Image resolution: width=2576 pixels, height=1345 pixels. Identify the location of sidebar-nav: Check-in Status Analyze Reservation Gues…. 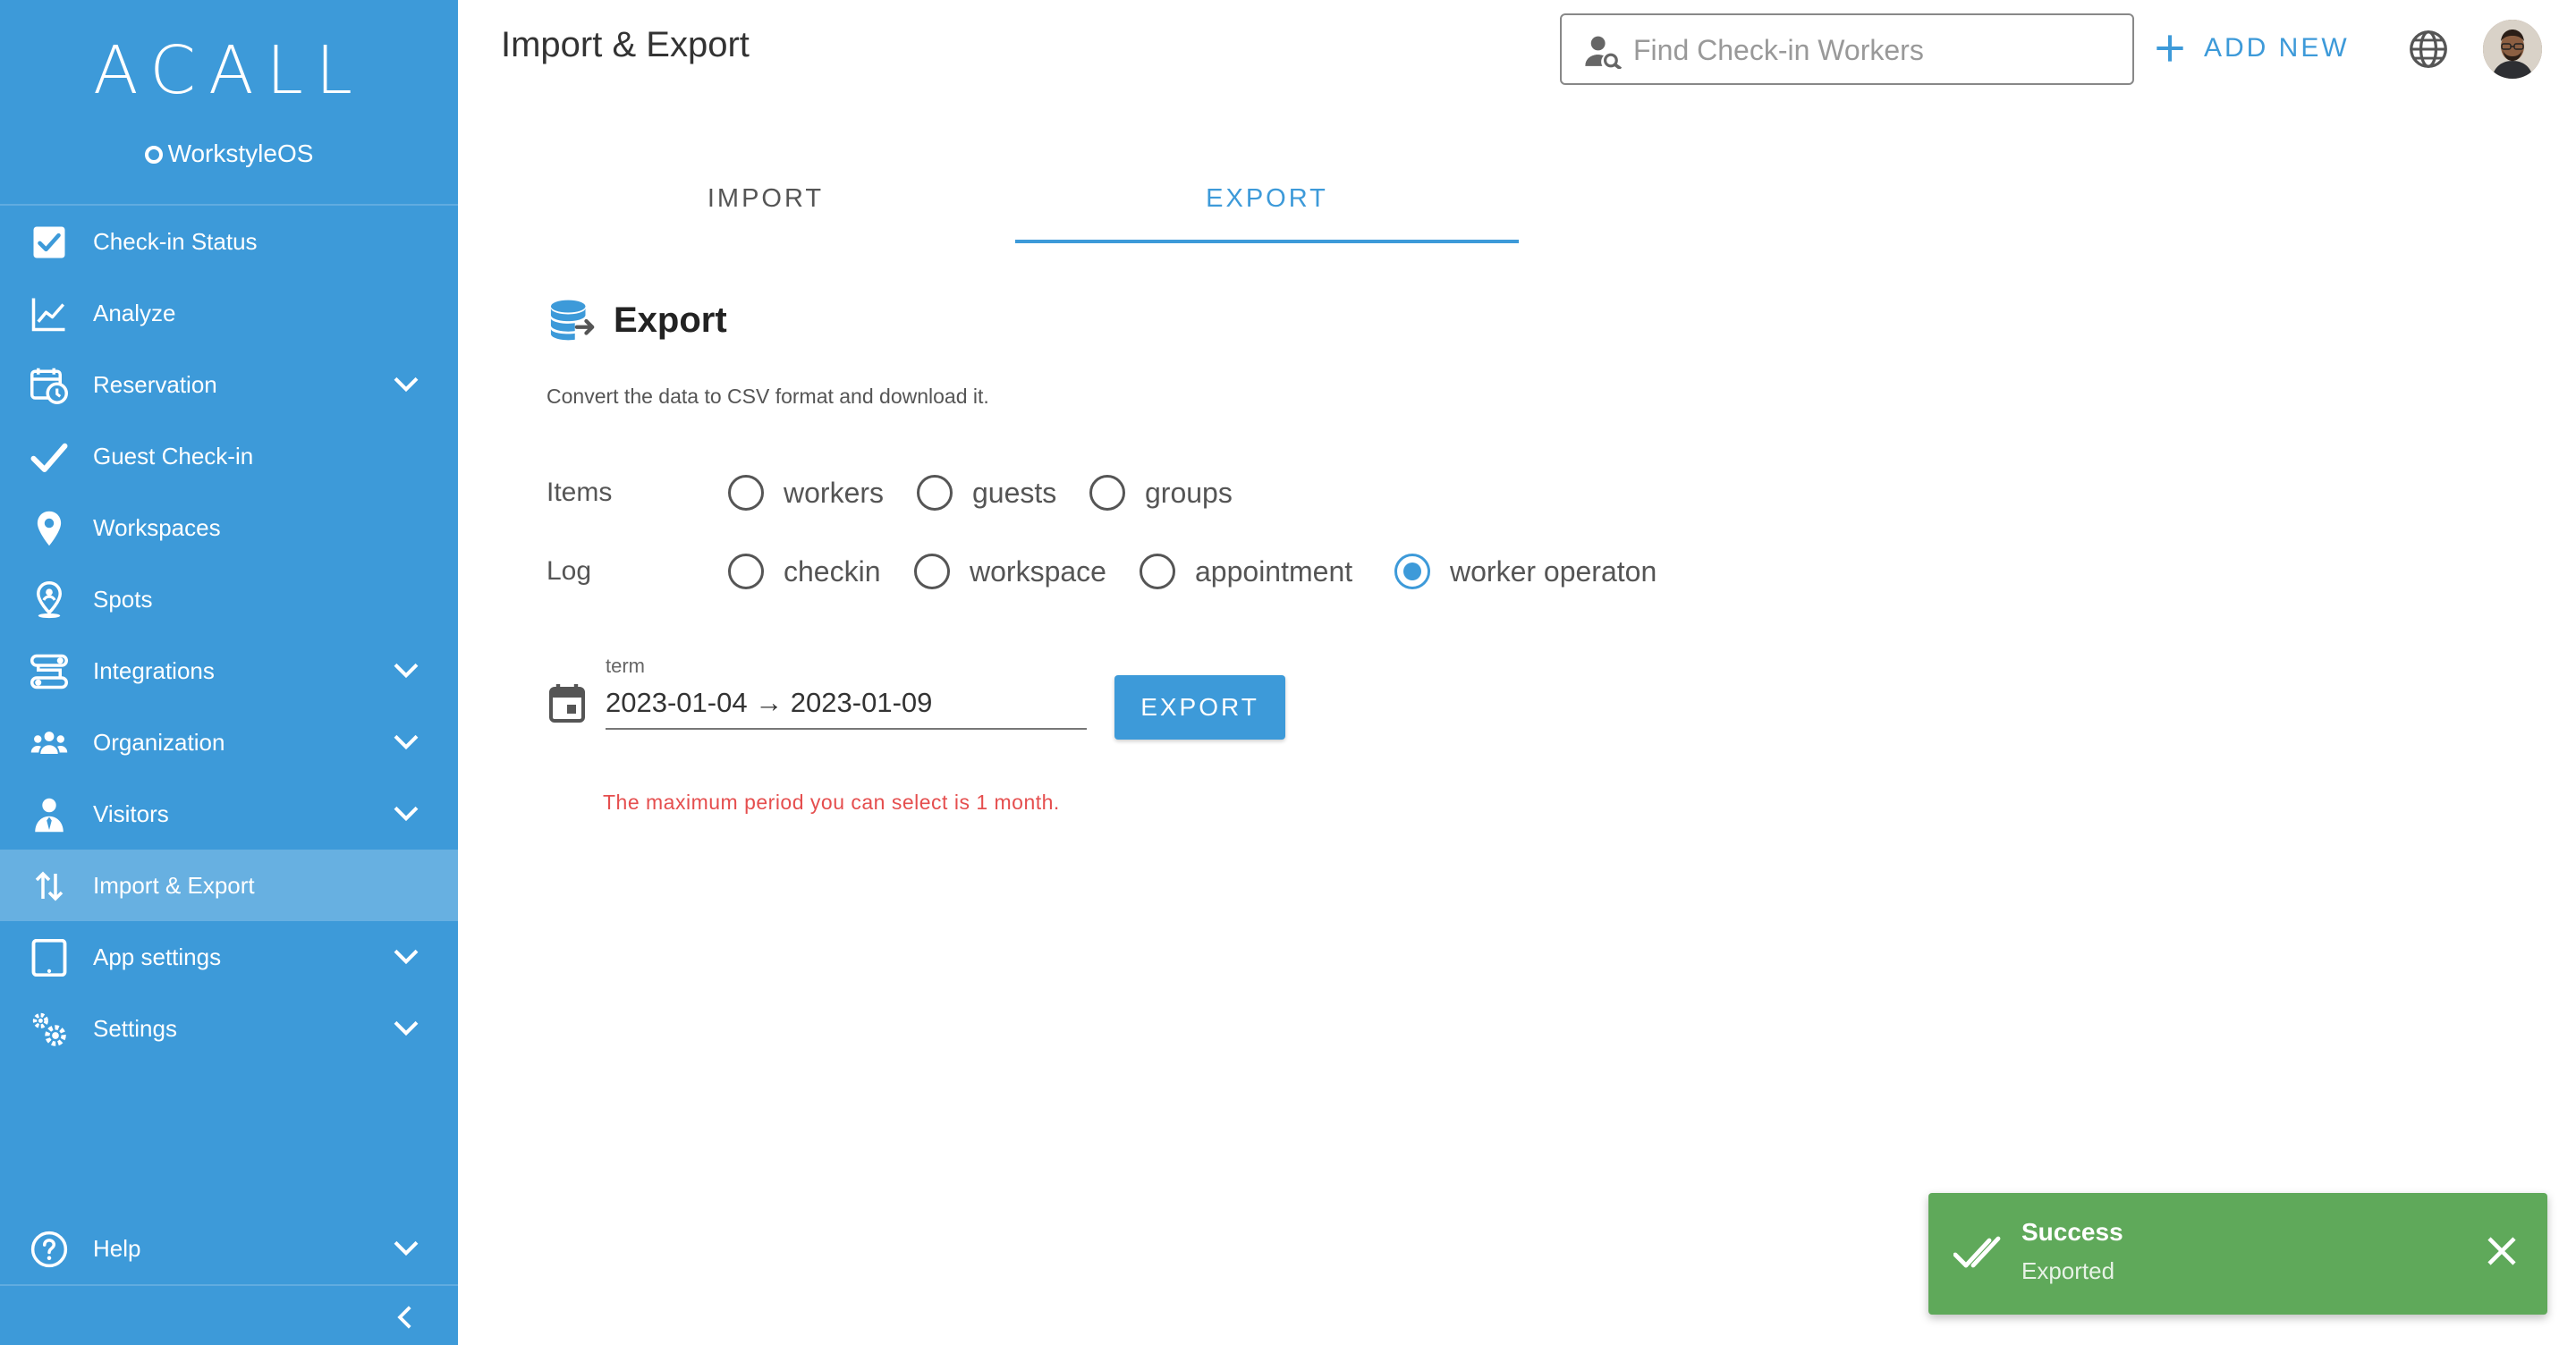
(229, 635).